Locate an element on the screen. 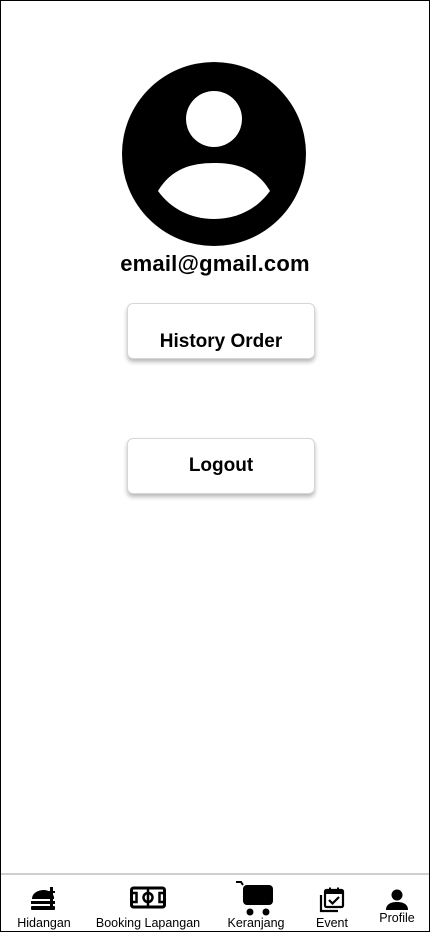 Image resolution: width=430 pixels, height=932 pixels. nav-item-event: Event is located at coordinates (332, 903).